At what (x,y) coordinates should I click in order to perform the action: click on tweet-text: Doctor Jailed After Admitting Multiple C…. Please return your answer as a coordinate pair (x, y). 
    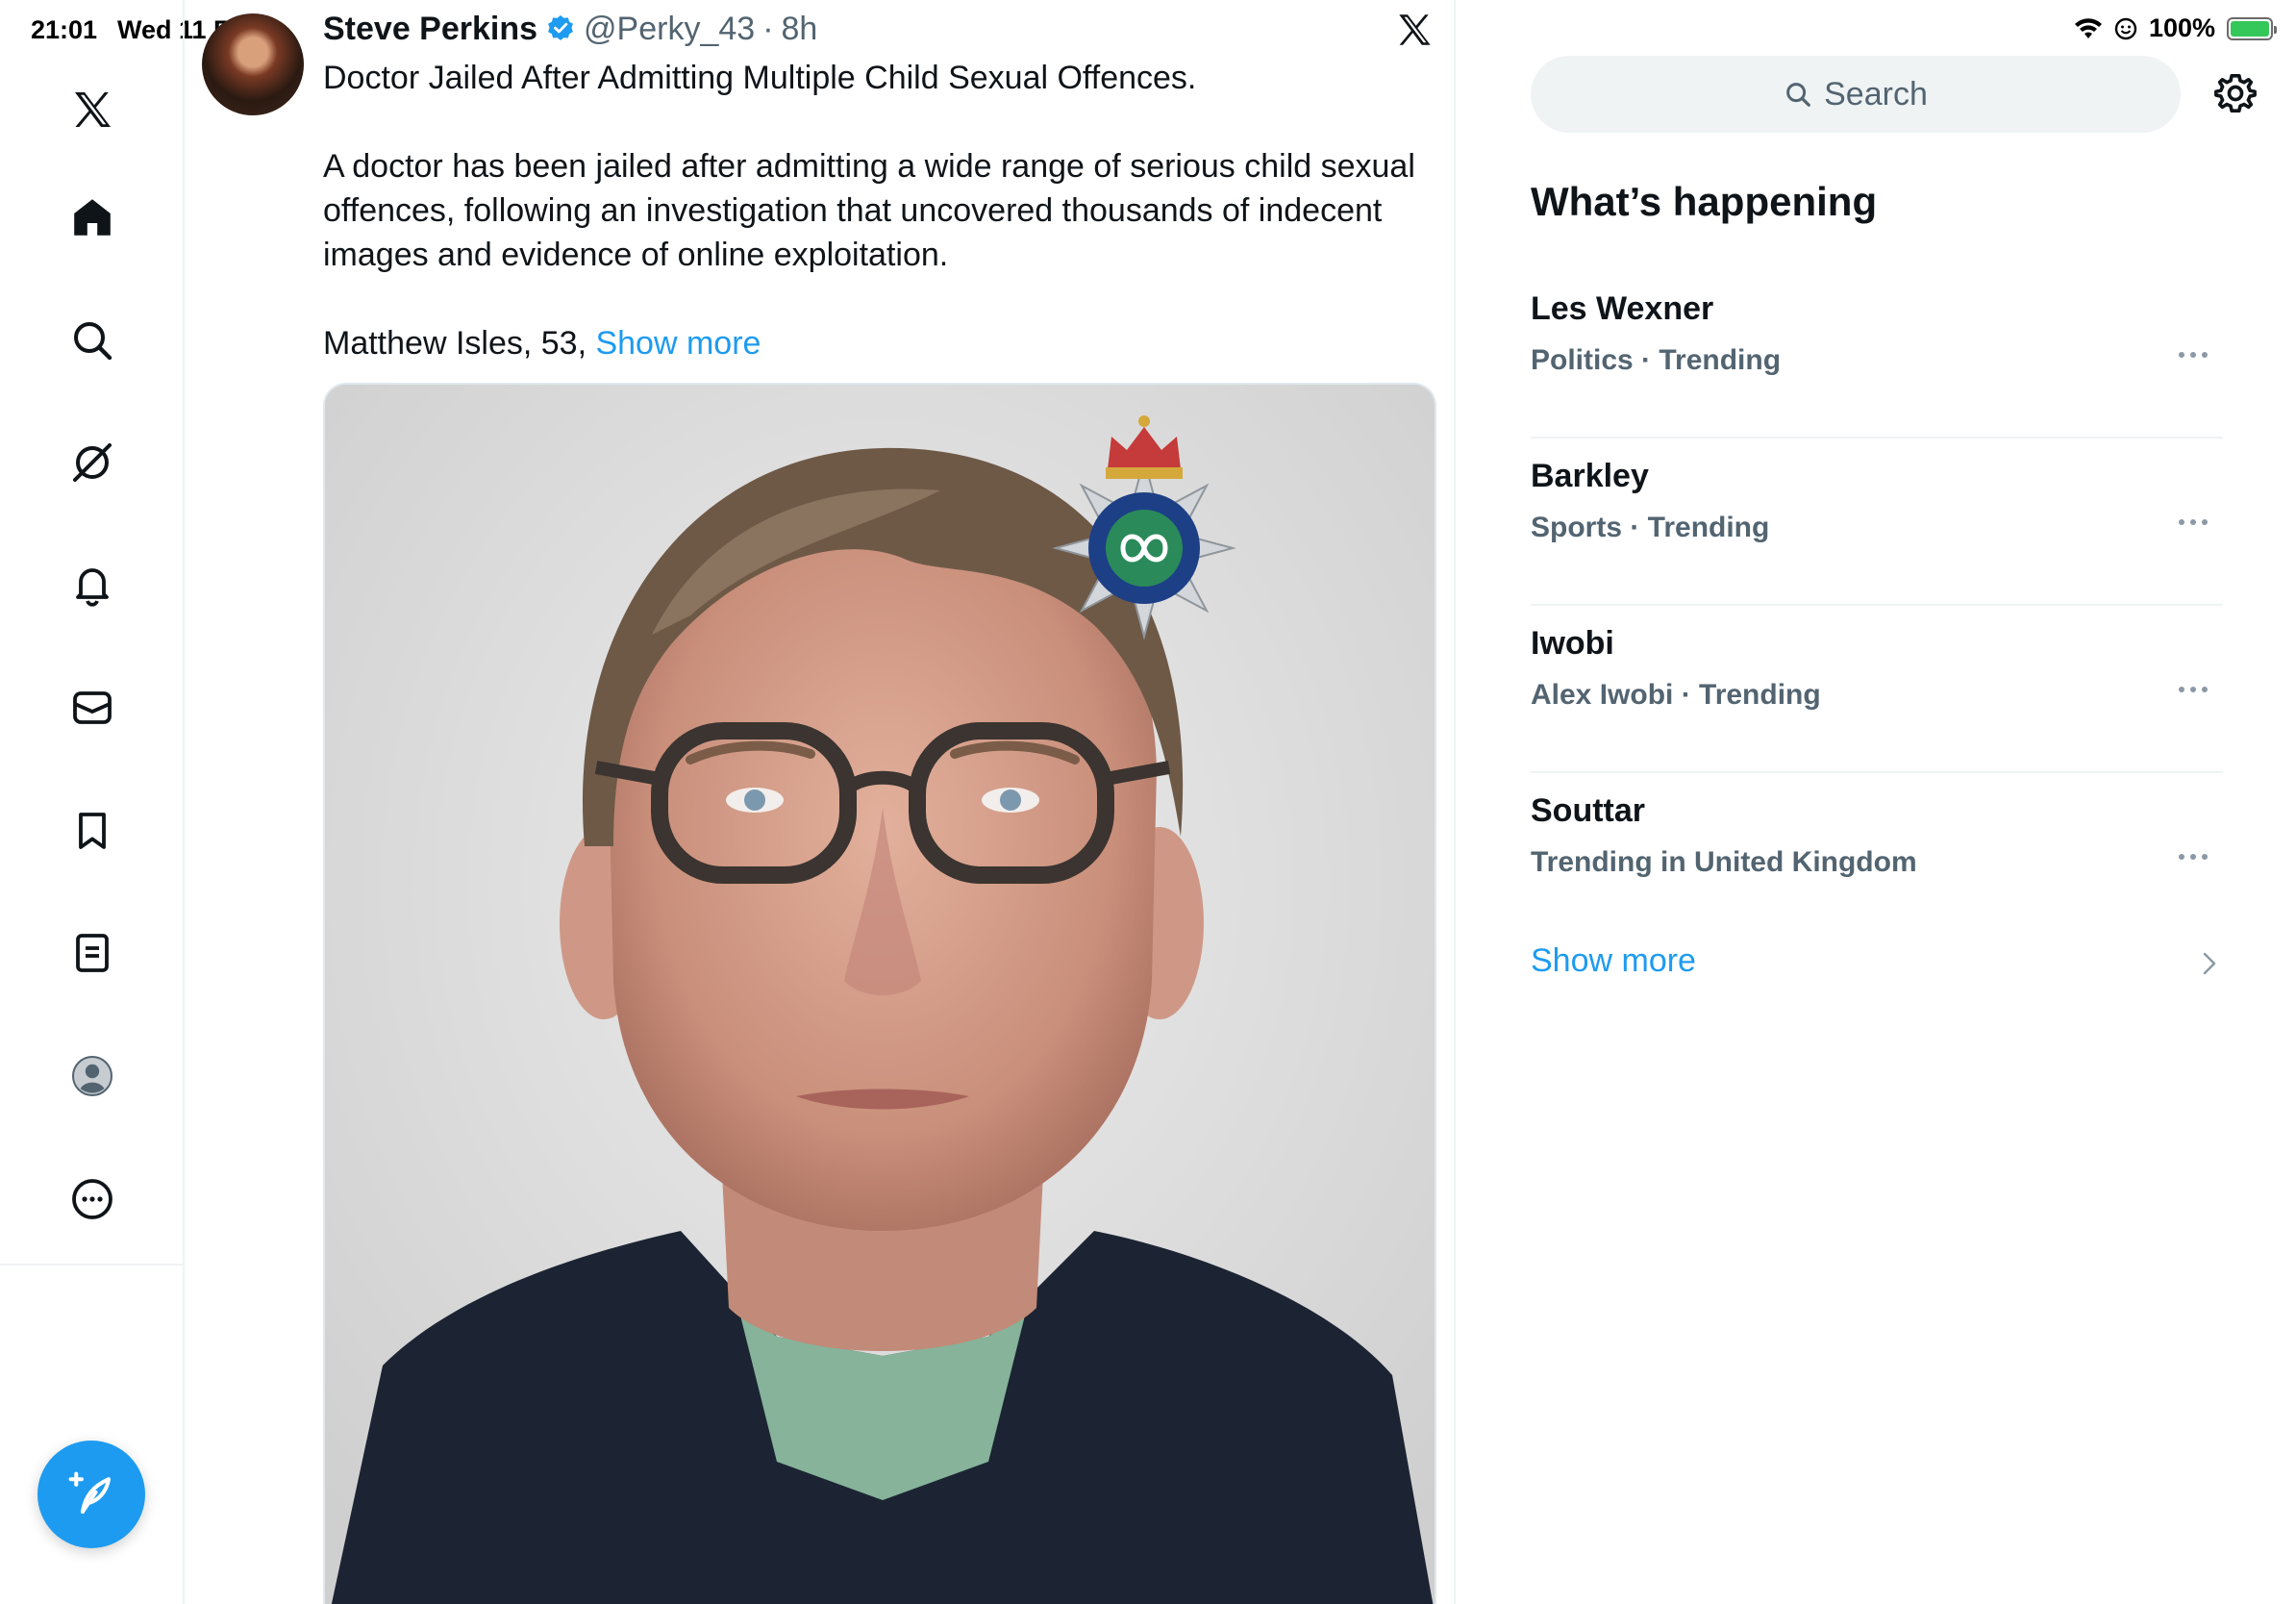
    Looking at the image, I should click on (871, 210).